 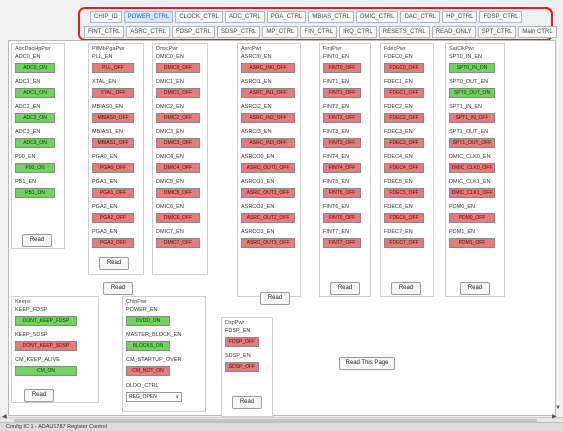 What do you see at coordinates (35, 143) in the screenshot?
I see `g1-toggle-button-3: ADC3_ON` at bounding box center [35, 143].